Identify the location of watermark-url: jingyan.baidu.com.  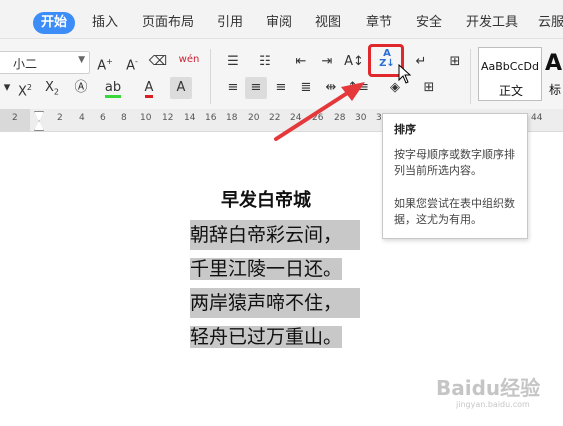
(493, 404).